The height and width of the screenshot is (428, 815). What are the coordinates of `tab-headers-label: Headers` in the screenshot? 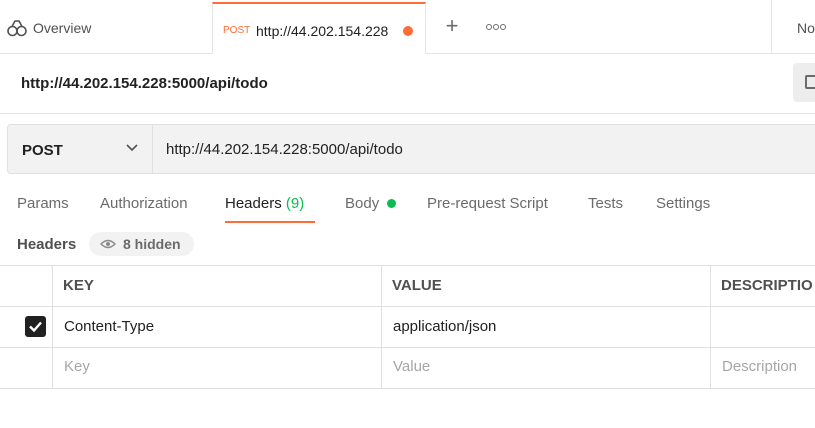 It's located at (253, 203).